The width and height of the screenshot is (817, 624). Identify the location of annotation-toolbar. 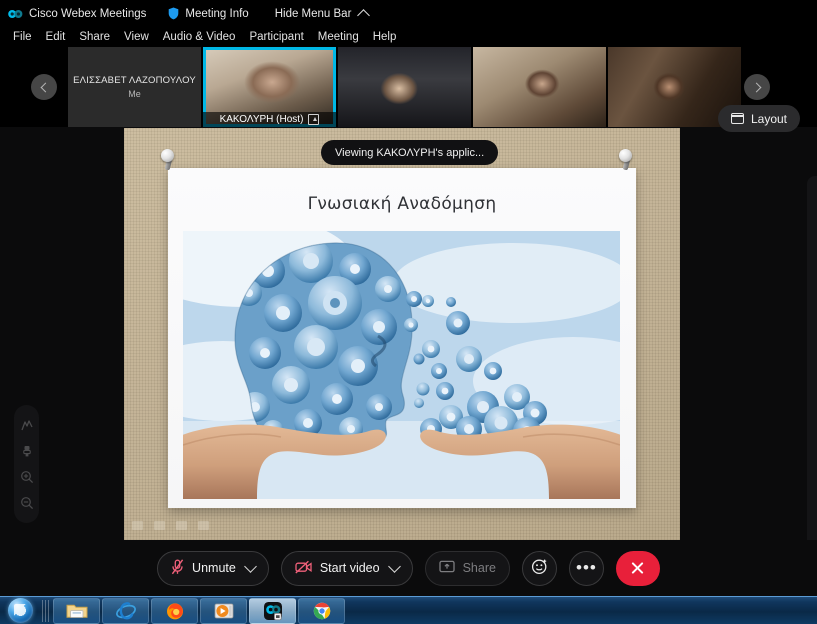
(26, 464).